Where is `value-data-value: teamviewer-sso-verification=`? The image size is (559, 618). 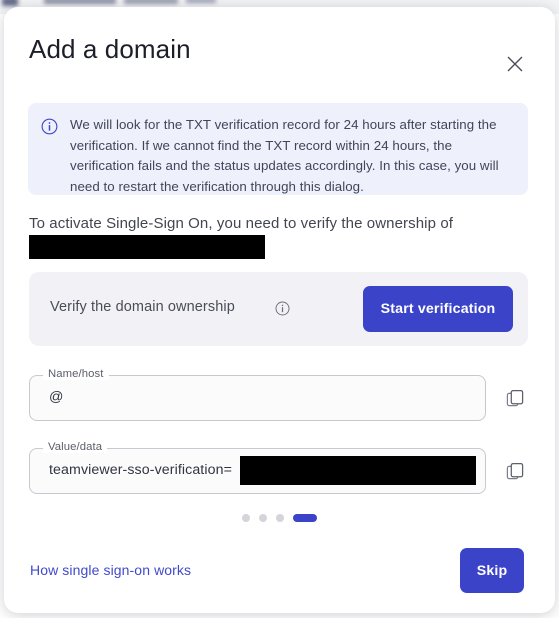
value-data-value: teamviewer-sso-verification= is located at coordinates (140, 470).